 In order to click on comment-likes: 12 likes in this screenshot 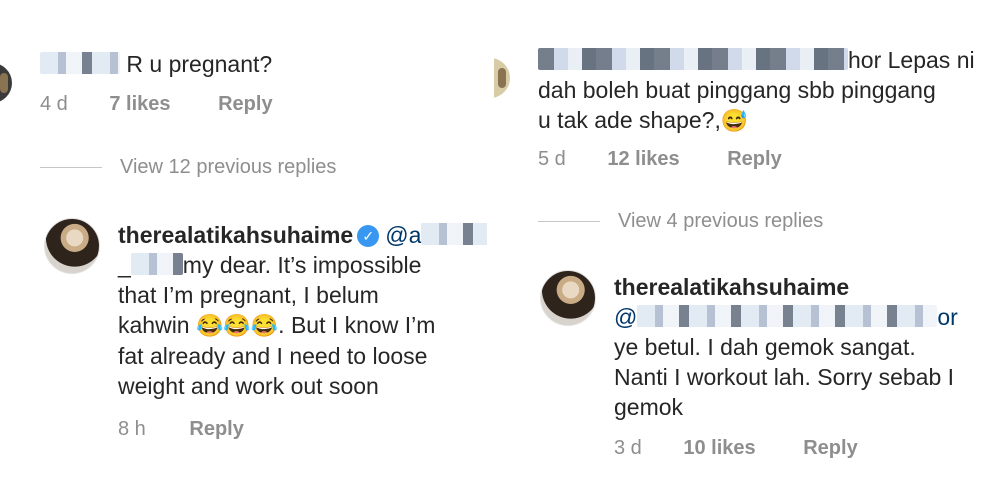, I will do `click(643, 159)`.